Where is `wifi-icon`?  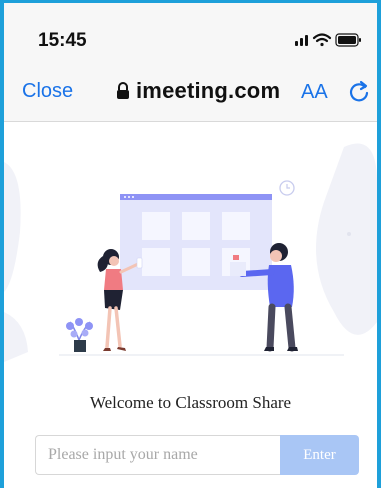
wifi-icon is located at coordinates (322, 40).